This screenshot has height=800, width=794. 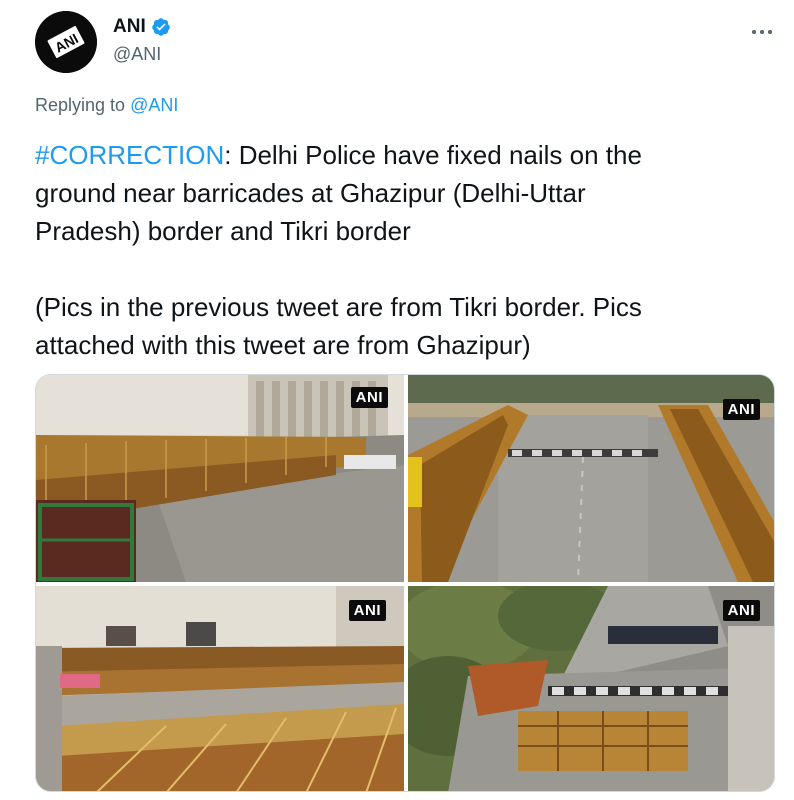 What do you see at coordinates (220, 478) in the screenshot?
I see `photo-1: ANI` at bounding box center [220, 478].